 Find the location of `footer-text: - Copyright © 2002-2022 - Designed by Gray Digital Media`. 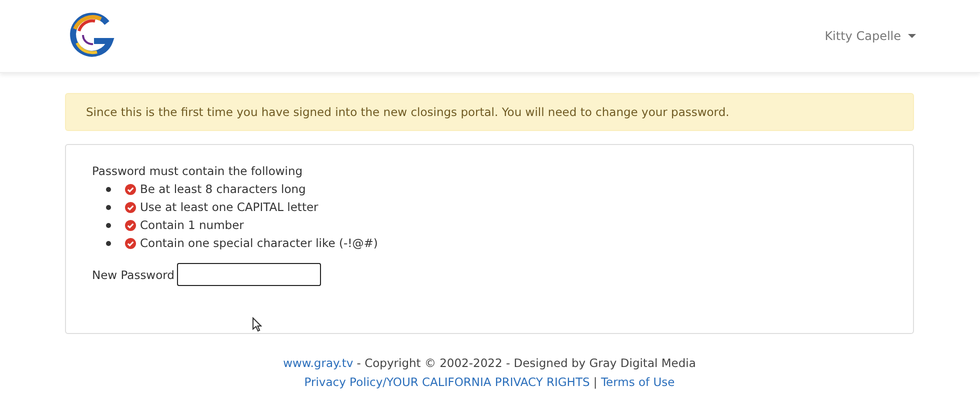

footer-text: - Copyright © 2002-2022 - Designed by Gray Digital Media is located at coordinates (526, 363).